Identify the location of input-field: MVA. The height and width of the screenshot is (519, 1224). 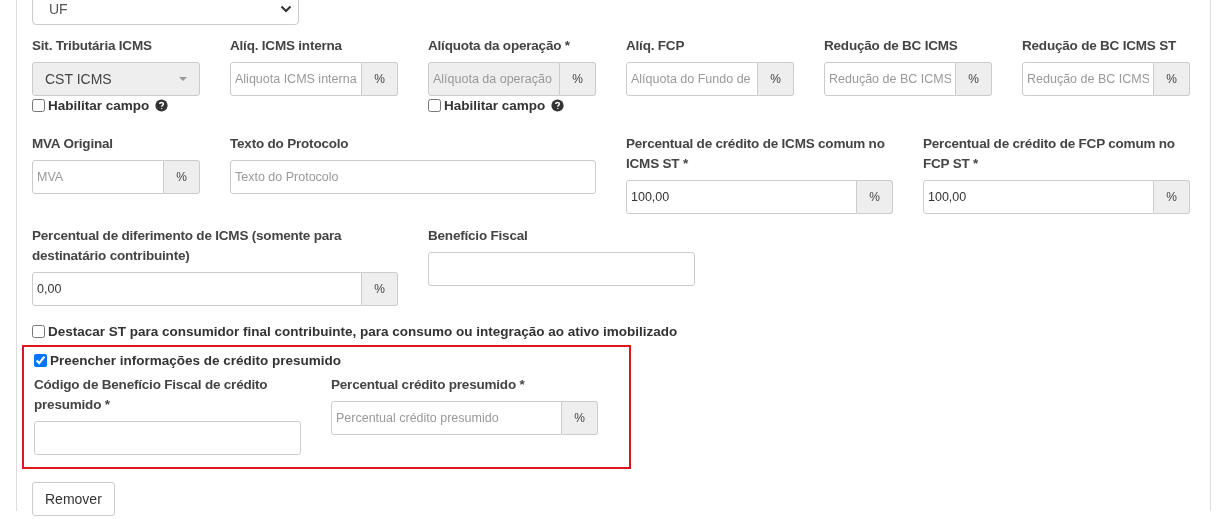
(98, 177).